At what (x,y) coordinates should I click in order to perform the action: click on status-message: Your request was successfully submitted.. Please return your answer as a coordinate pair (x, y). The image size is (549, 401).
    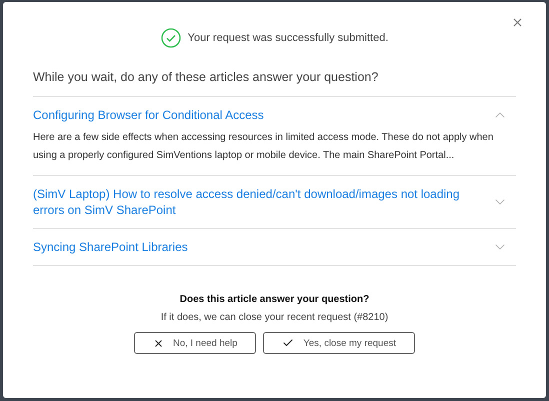
    Looking at the image, I should click on (288, 38).